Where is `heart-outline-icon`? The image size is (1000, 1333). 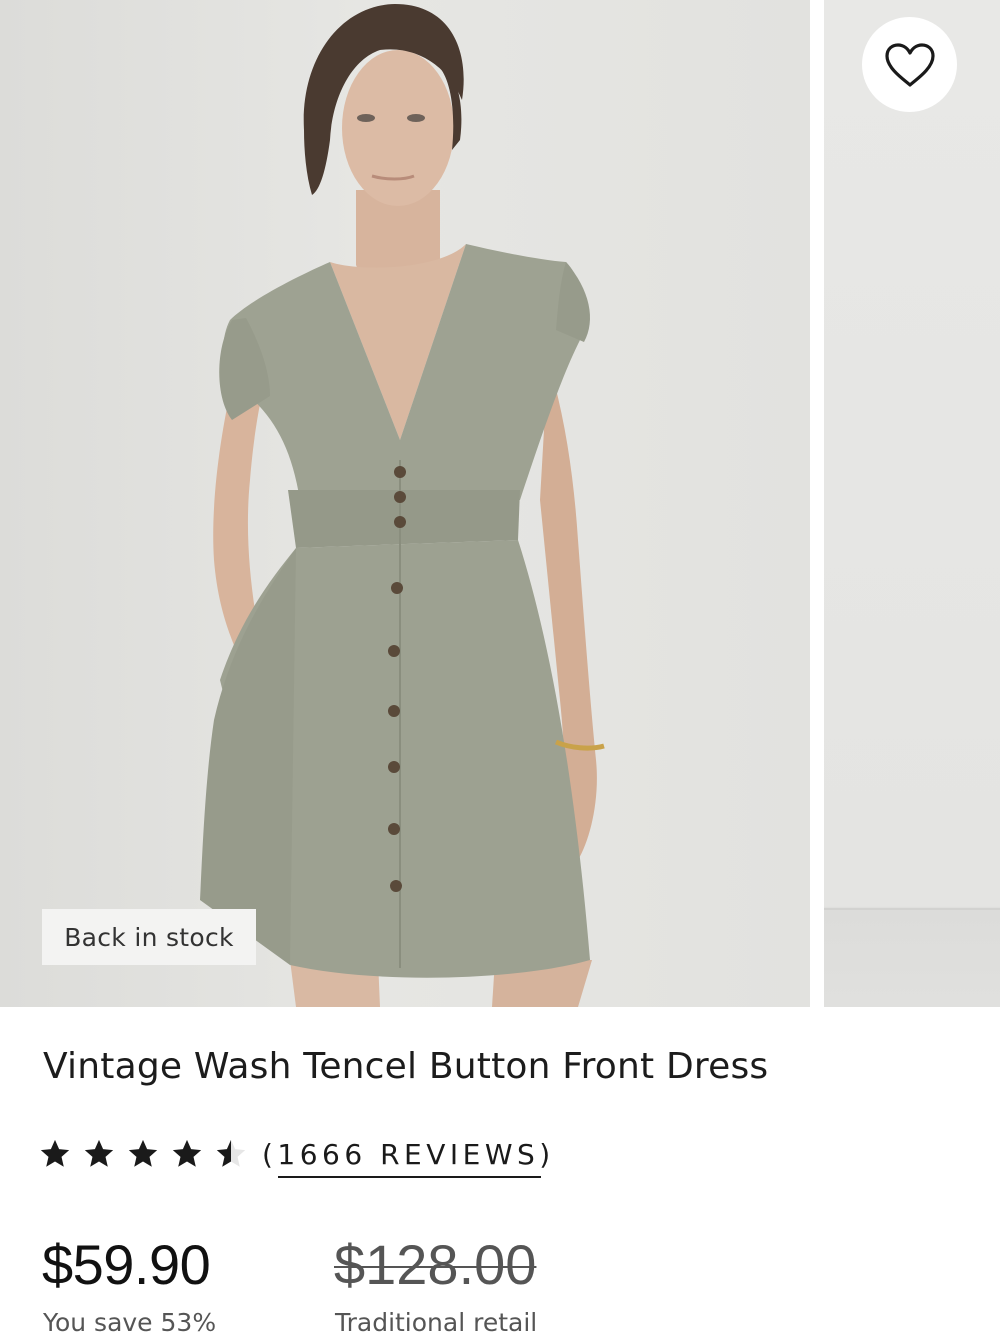
heart-outline-icon is located at coordinates (909, 64).